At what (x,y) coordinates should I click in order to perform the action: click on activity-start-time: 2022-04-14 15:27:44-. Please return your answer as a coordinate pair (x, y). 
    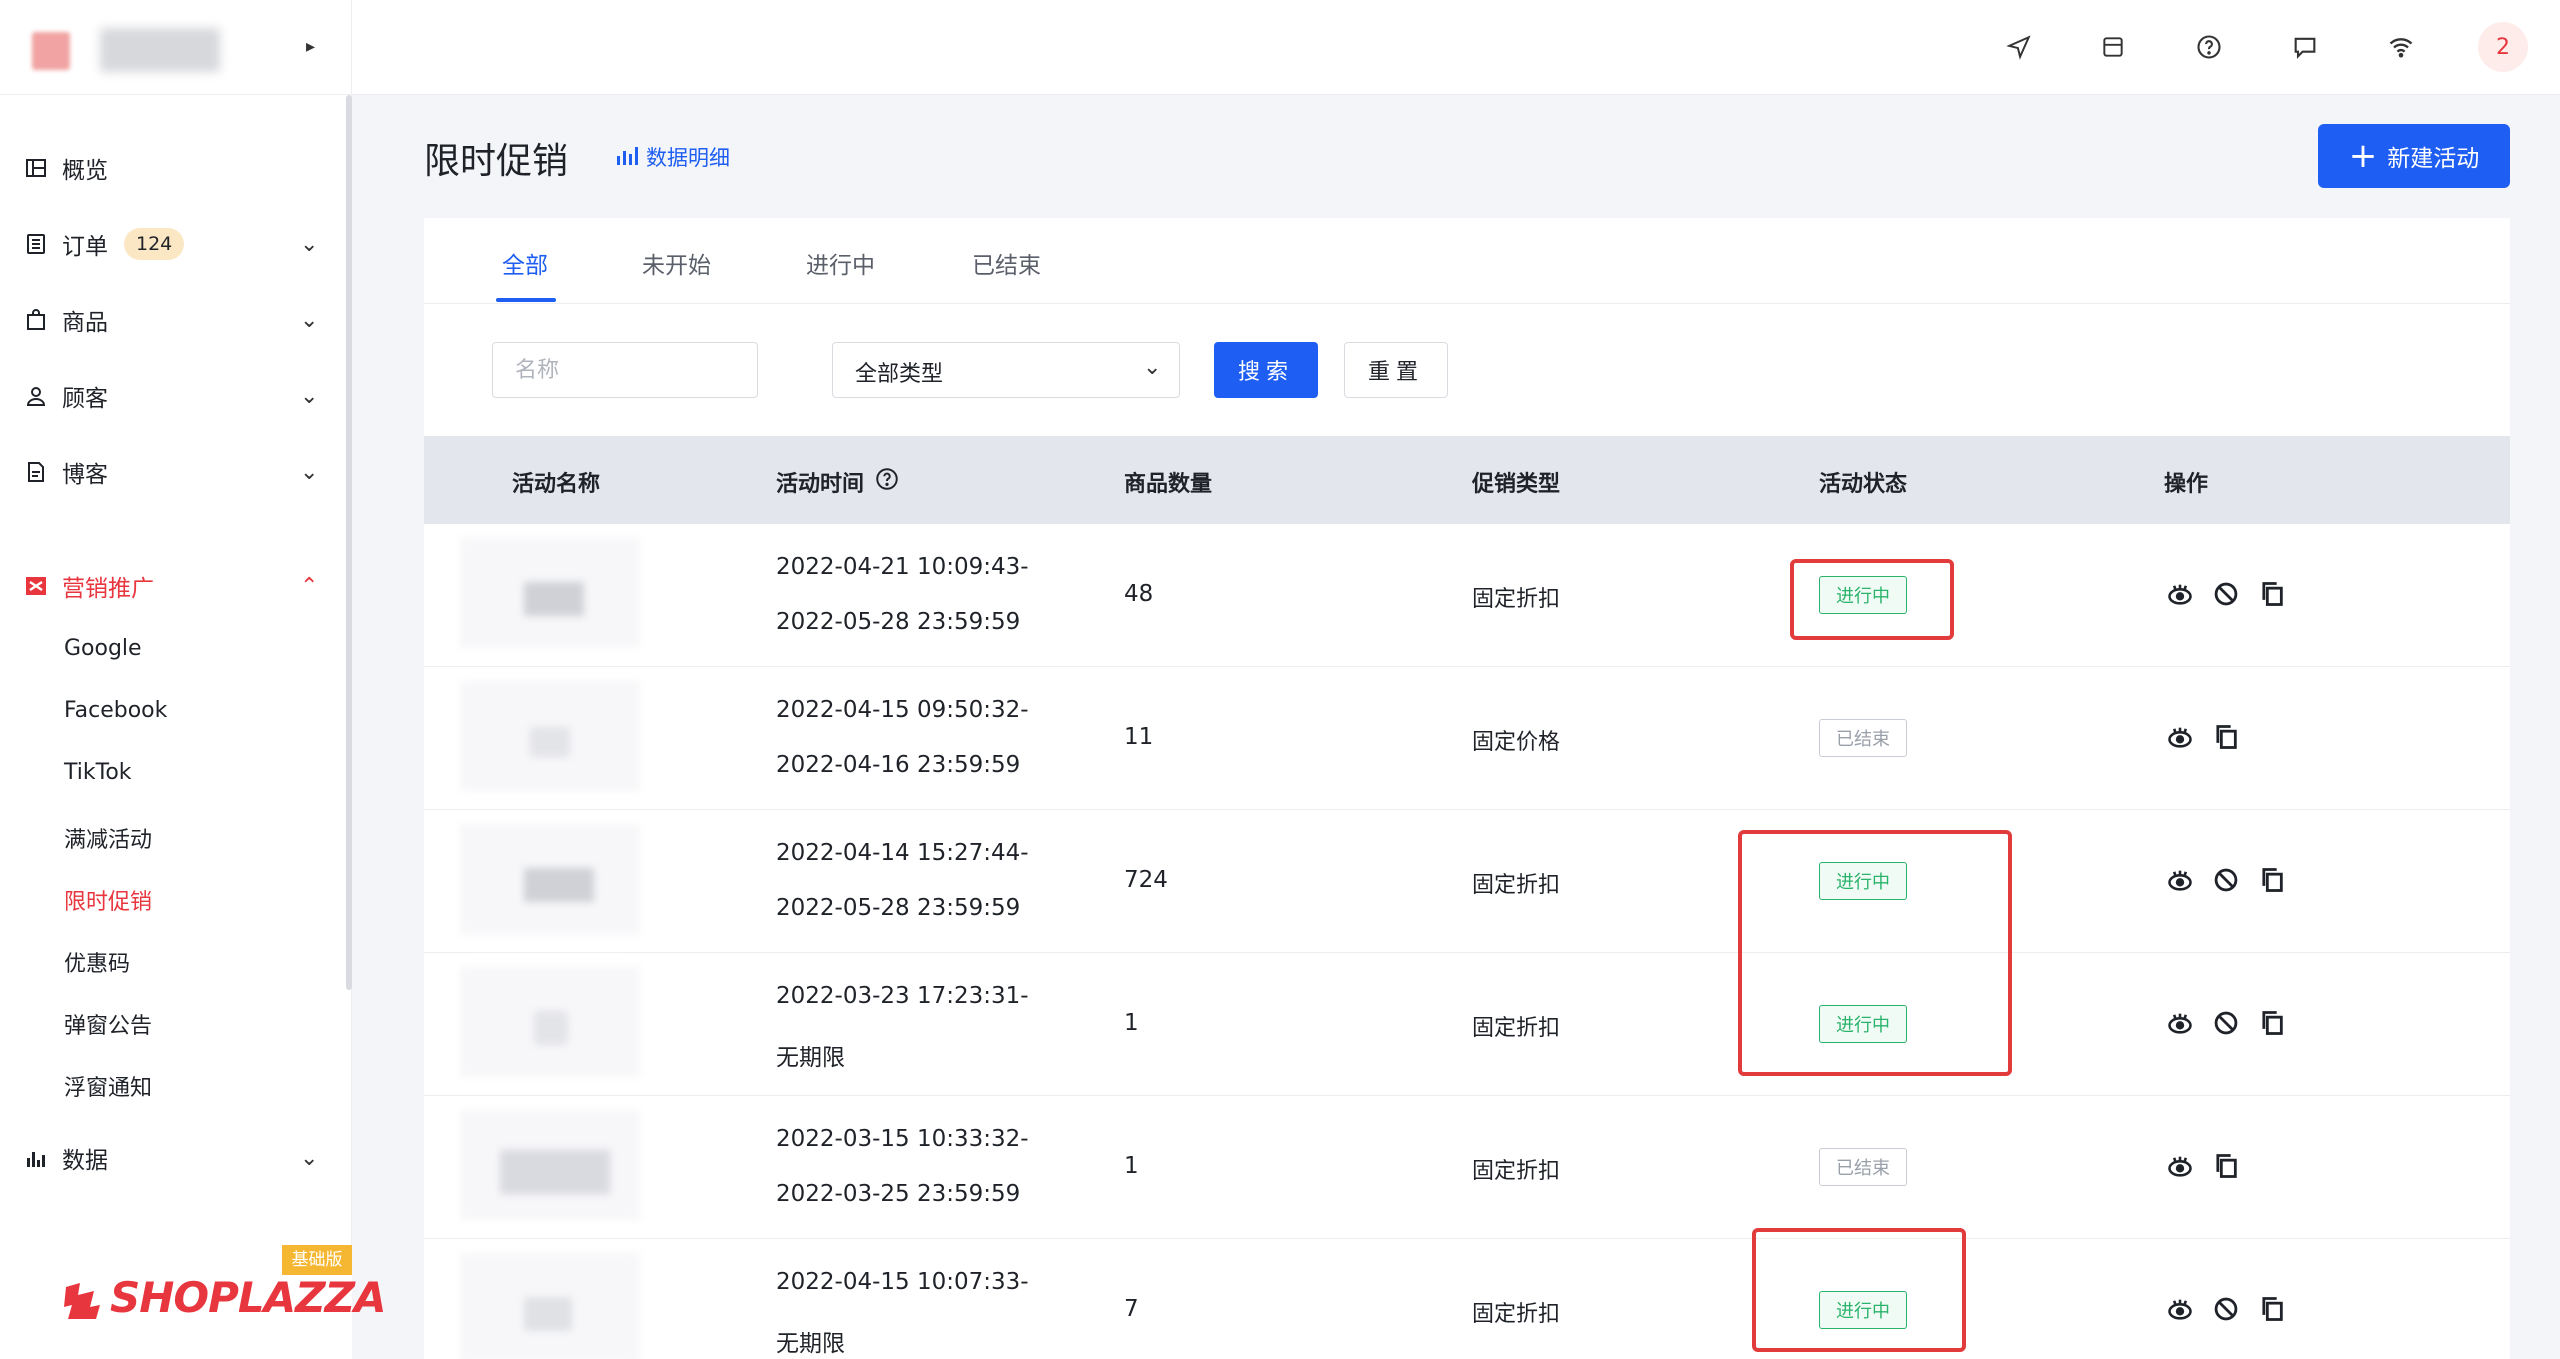
    Looking at the image, I should click on (902, 853).